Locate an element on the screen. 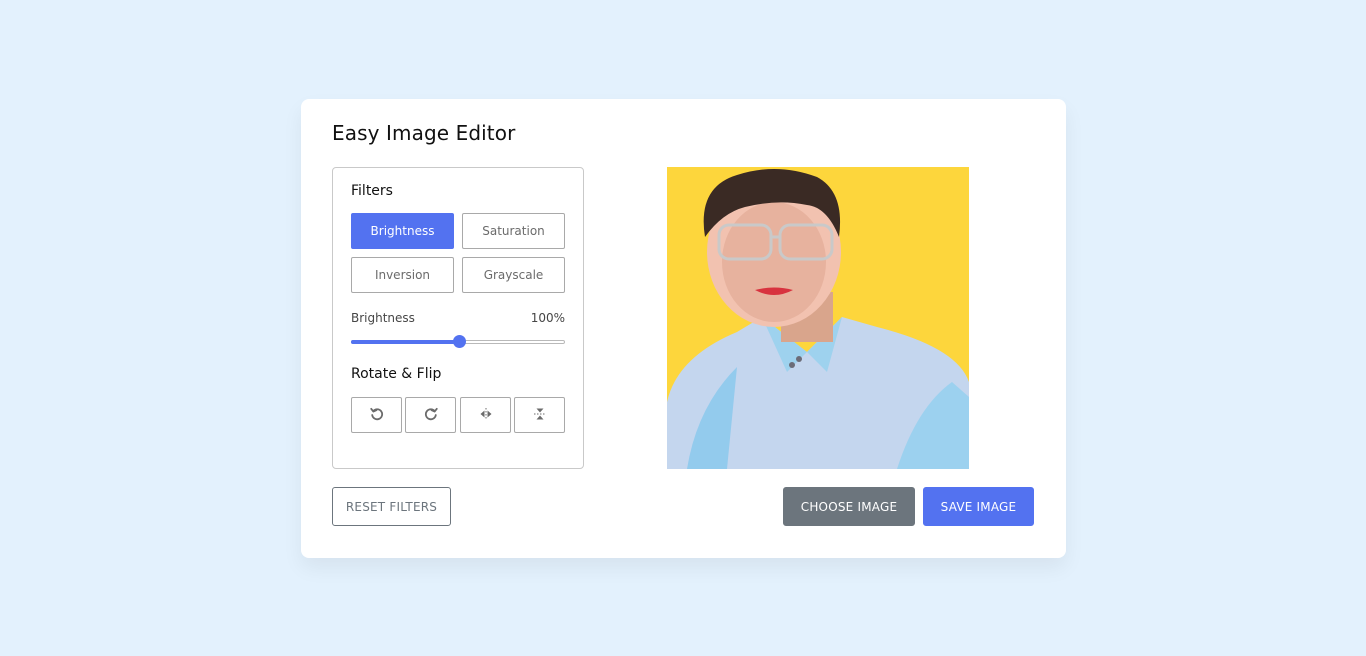 The image size is (1366, 656). brightness-slider is located at coordinates (458, 341).